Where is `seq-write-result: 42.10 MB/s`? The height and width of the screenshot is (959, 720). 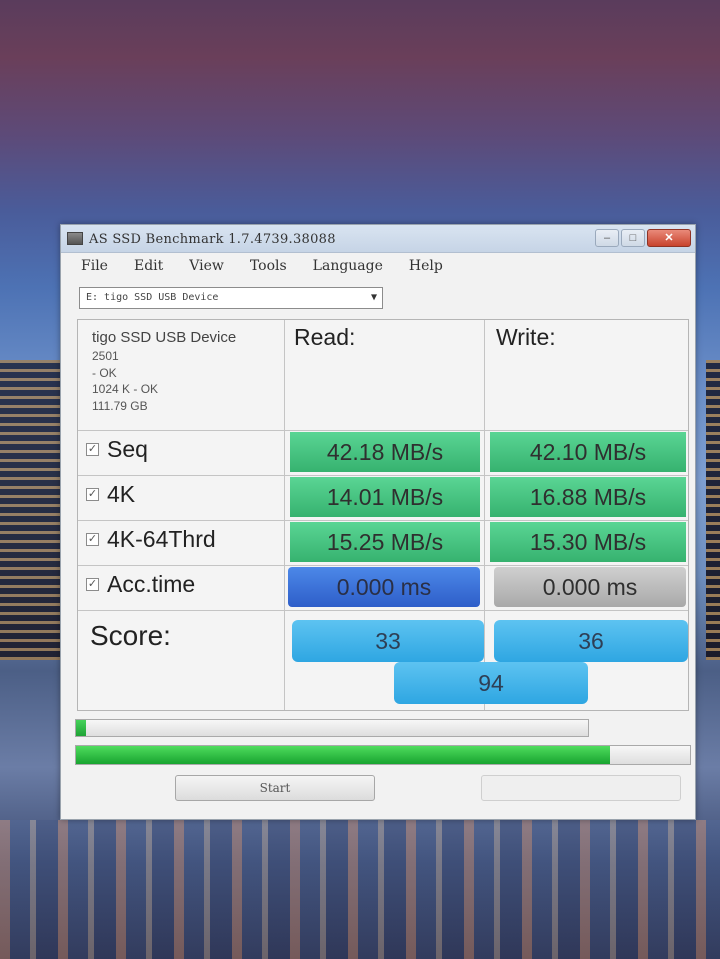
seq-write-result: 42.10 MB/s is located at coordinates (588, 452).